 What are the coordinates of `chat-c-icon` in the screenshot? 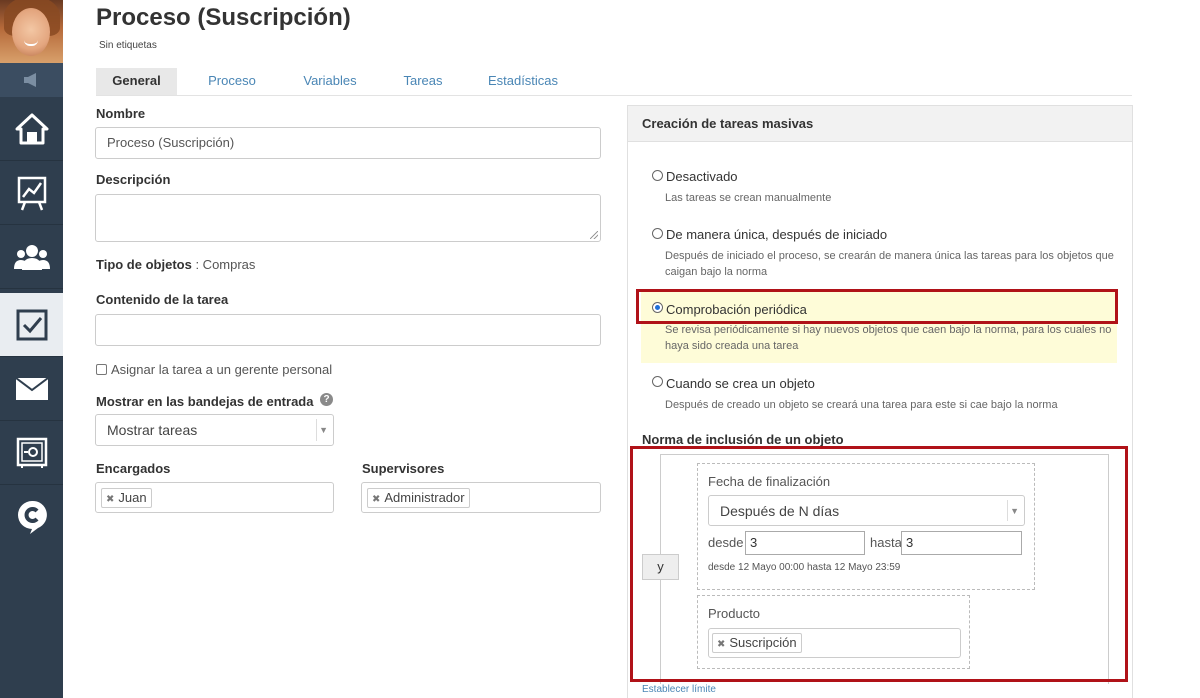 It's located at (32, 517).